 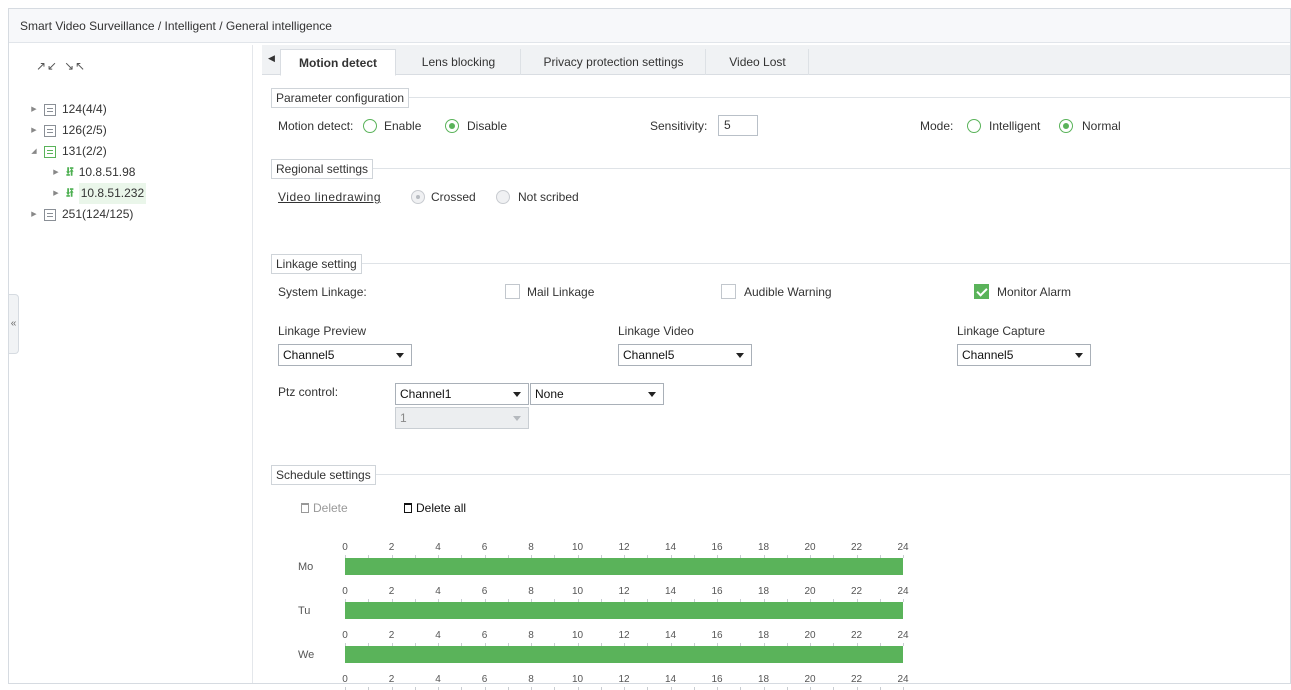 What do you see at coordinates (452, 126) in the screenshot?
I see `disable-radio` at bounding box center [452, 126].